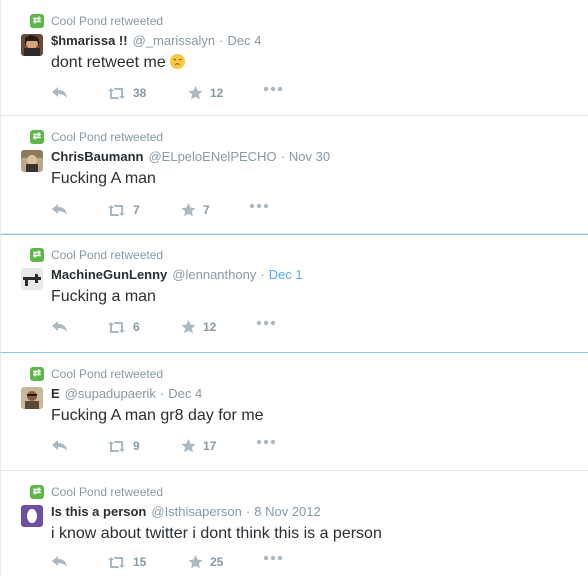 This screenshot has width=588, height=576. I want to click on tweet-actions: 6 12, so click(201, 328).